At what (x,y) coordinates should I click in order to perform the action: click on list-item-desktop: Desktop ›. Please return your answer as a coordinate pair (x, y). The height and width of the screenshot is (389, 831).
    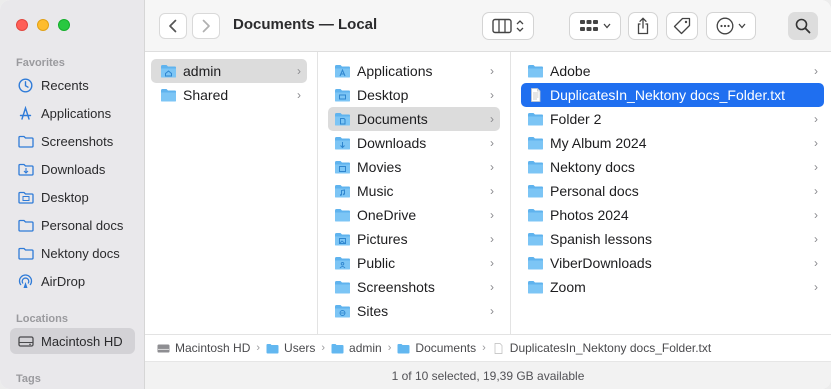
    Looking at the image, I should click on (414, 95).